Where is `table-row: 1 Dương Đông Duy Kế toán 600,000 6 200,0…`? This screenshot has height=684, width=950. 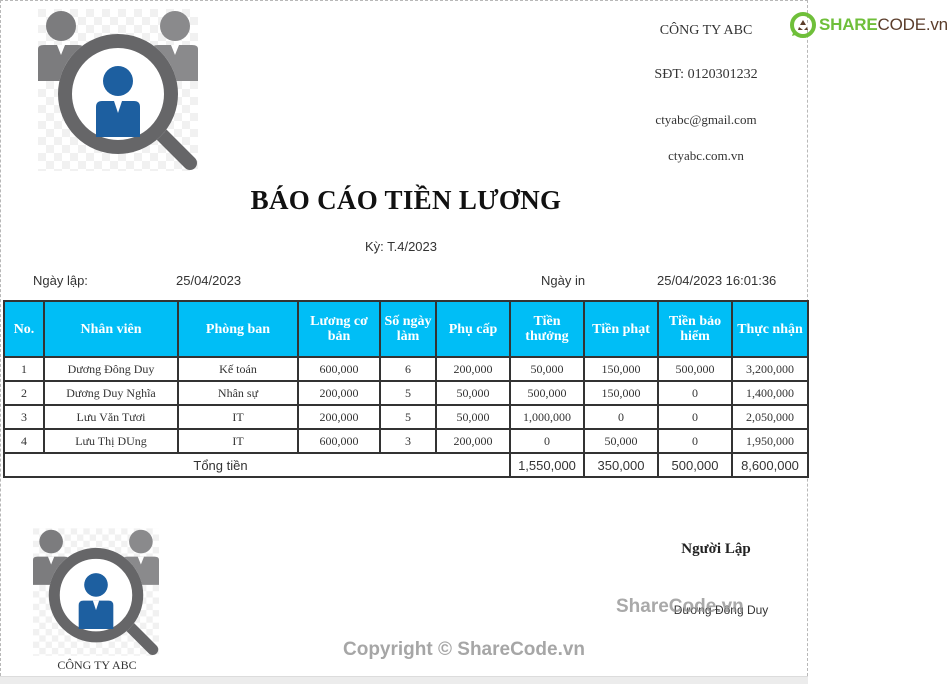
table-row: 1 Dương Đông Duy Kế toán 600,000 6 200,0… is located at coordinates (406, 369).